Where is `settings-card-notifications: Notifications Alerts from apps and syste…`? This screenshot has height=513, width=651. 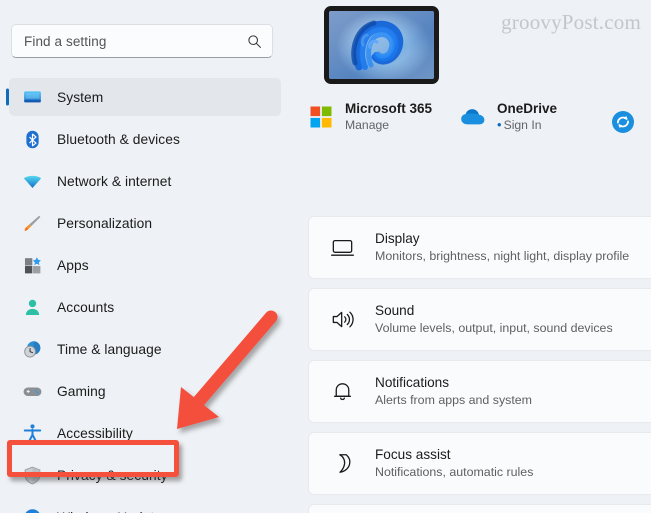
settings-card-notifications: Notifications Alerts from apps and syste… is located at coordinates (479, 391).